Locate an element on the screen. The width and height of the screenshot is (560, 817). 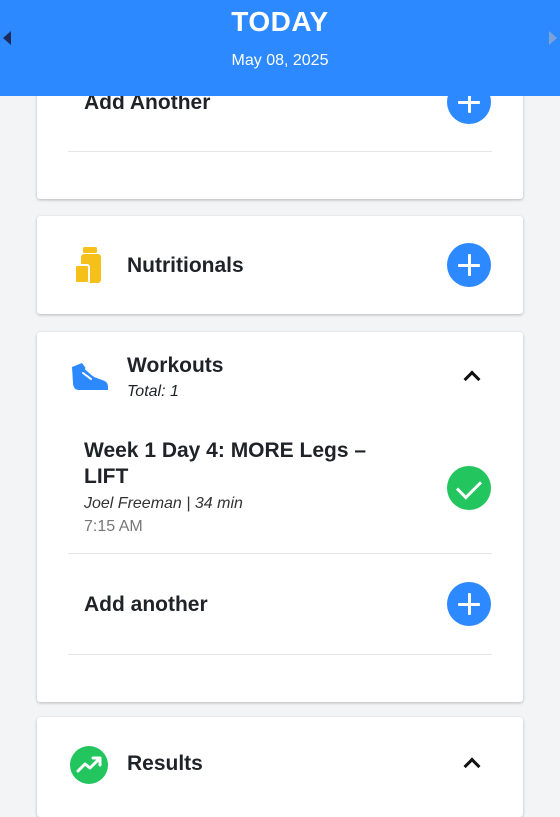
results-card: Results is located at coordinates (280, 767).